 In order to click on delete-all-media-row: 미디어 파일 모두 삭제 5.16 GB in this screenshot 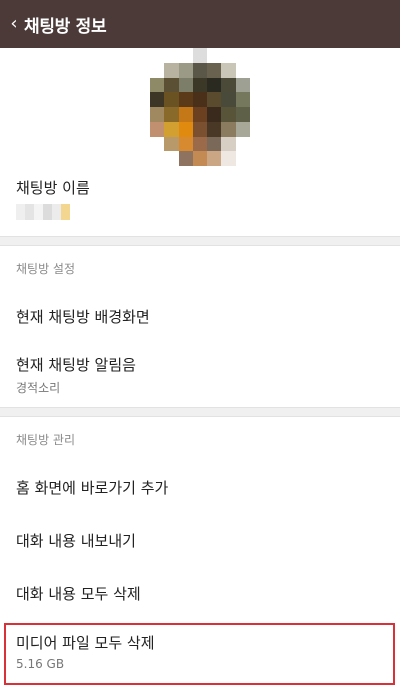, I will do `click(200, 652)`.